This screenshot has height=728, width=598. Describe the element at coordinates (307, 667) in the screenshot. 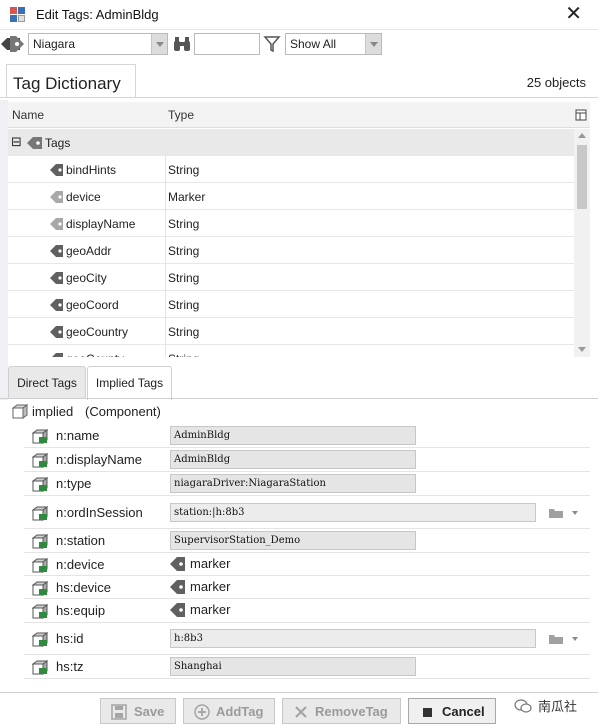

I see `implied-tag-row: hs:tz Shanghai` at that location.